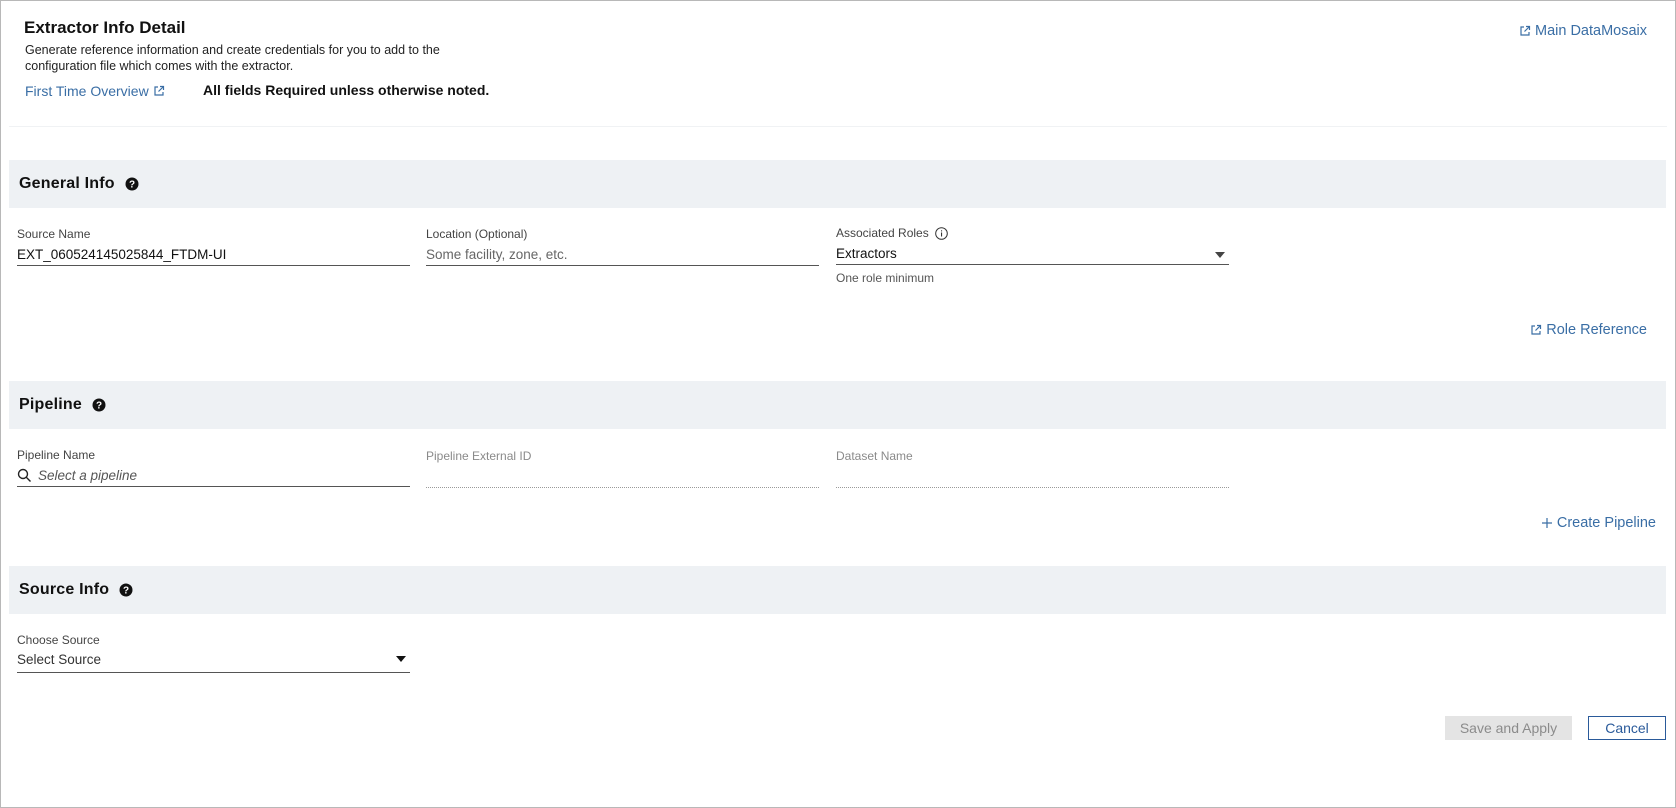 The height and width of the screenshot is (808, 1676). Describe the element at coordinates (1596, 330) in the screenshot. I see `role-reference-label: Role Reference` at that location.